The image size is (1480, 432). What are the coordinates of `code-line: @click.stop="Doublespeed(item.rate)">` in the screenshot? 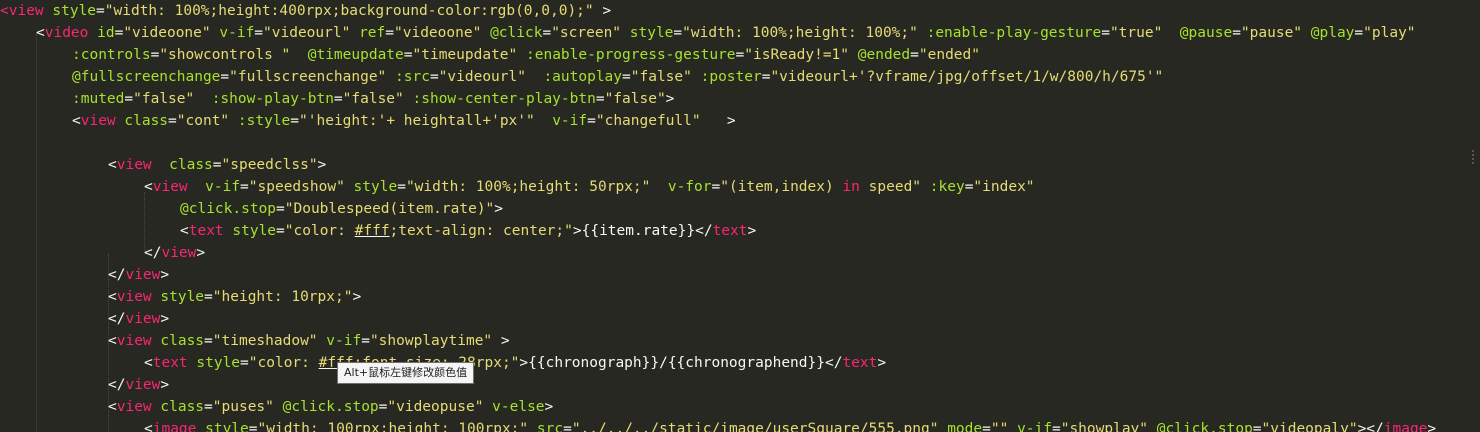 It's located at (341, 209).